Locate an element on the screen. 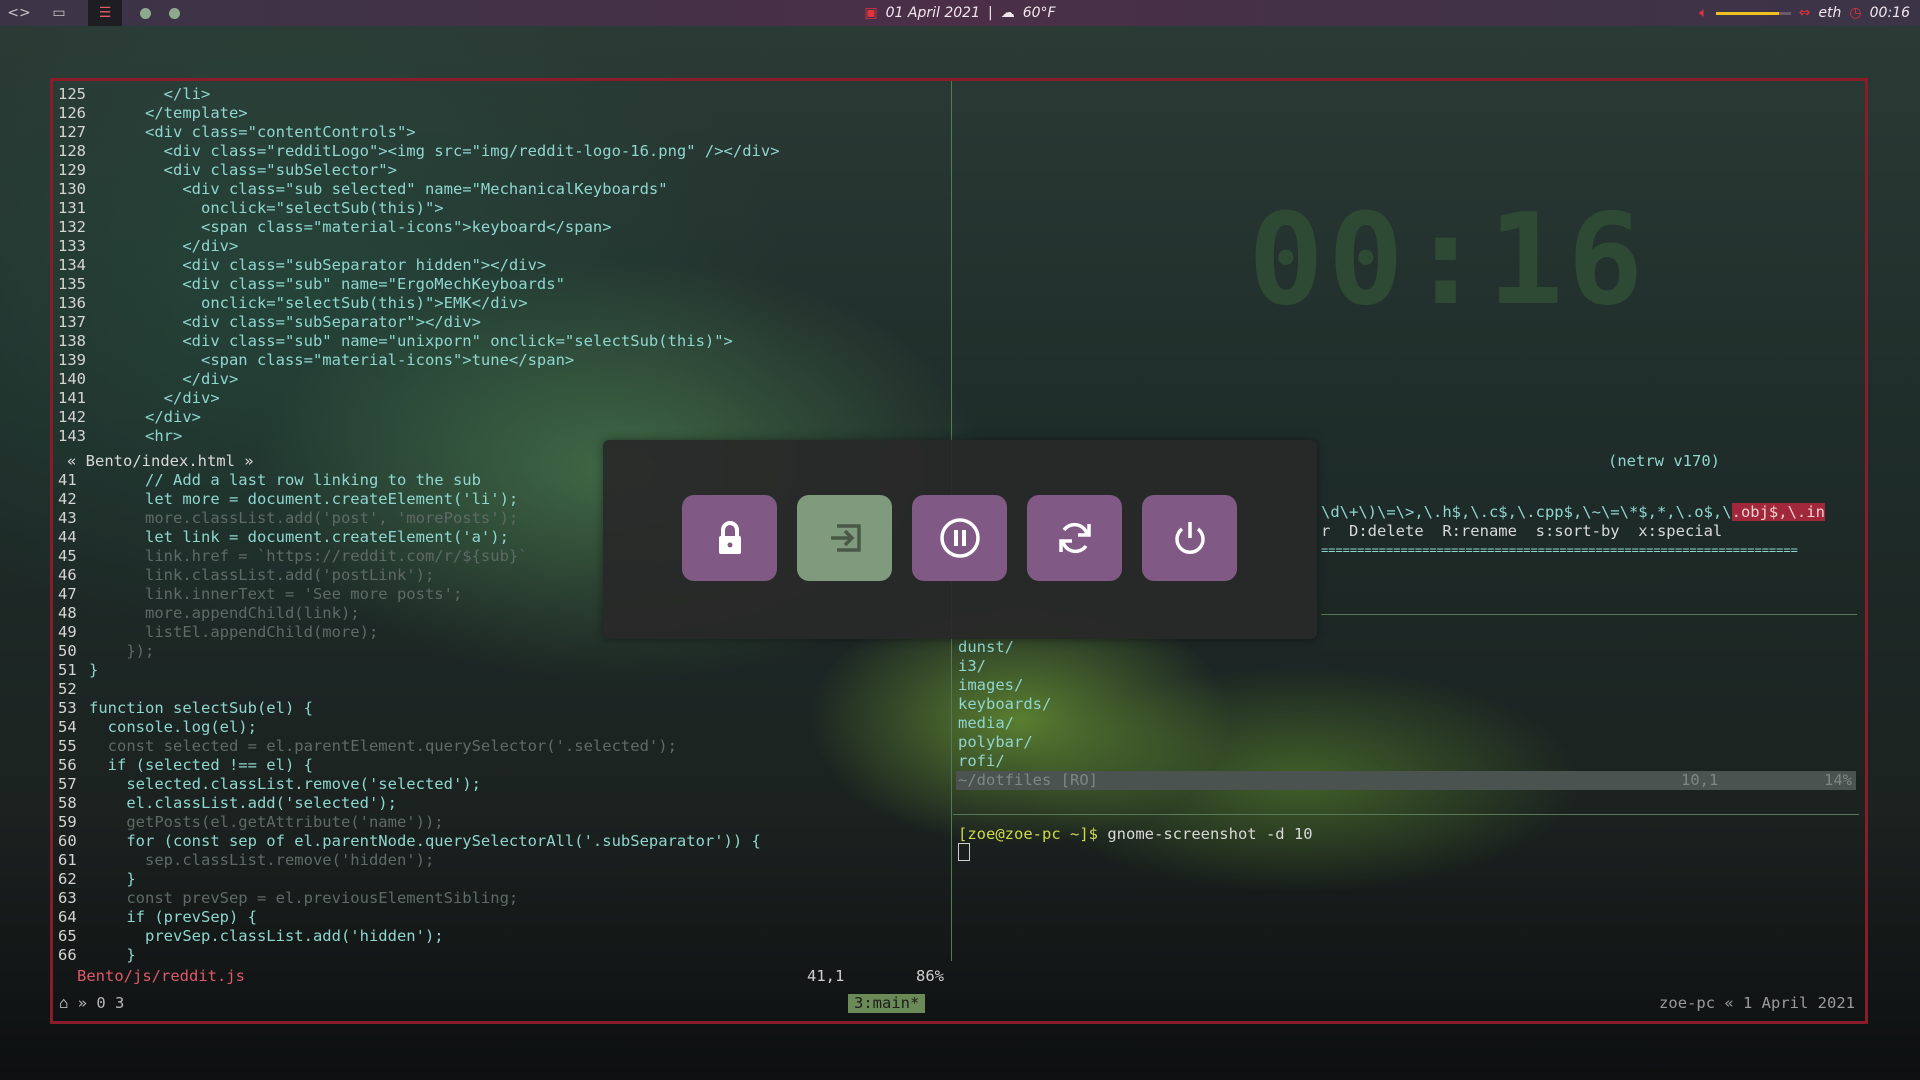  volume-icon: 🔈︎ is located at coordinates (1703, 13).